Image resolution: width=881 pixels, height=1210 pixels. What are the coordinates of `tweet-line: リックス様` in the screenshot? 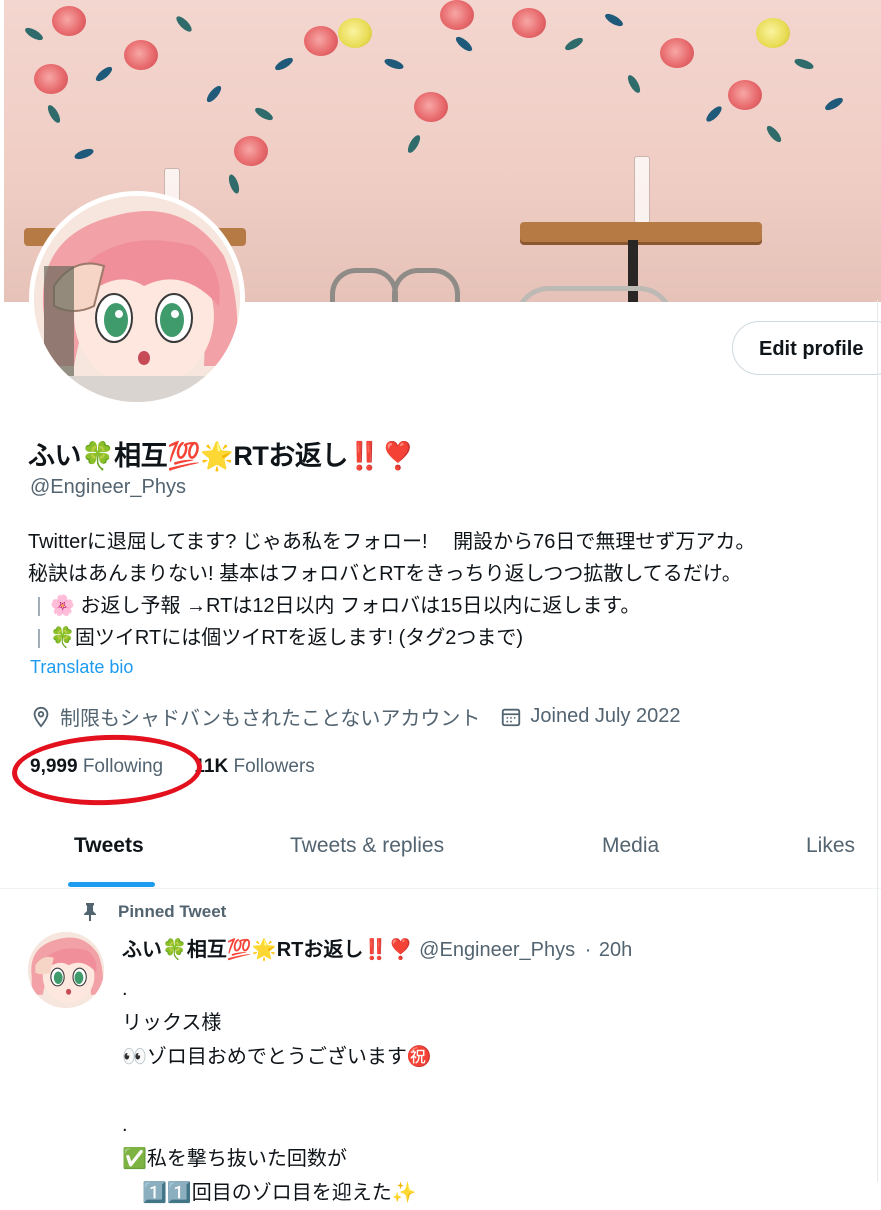 It's located at (172, 1023).